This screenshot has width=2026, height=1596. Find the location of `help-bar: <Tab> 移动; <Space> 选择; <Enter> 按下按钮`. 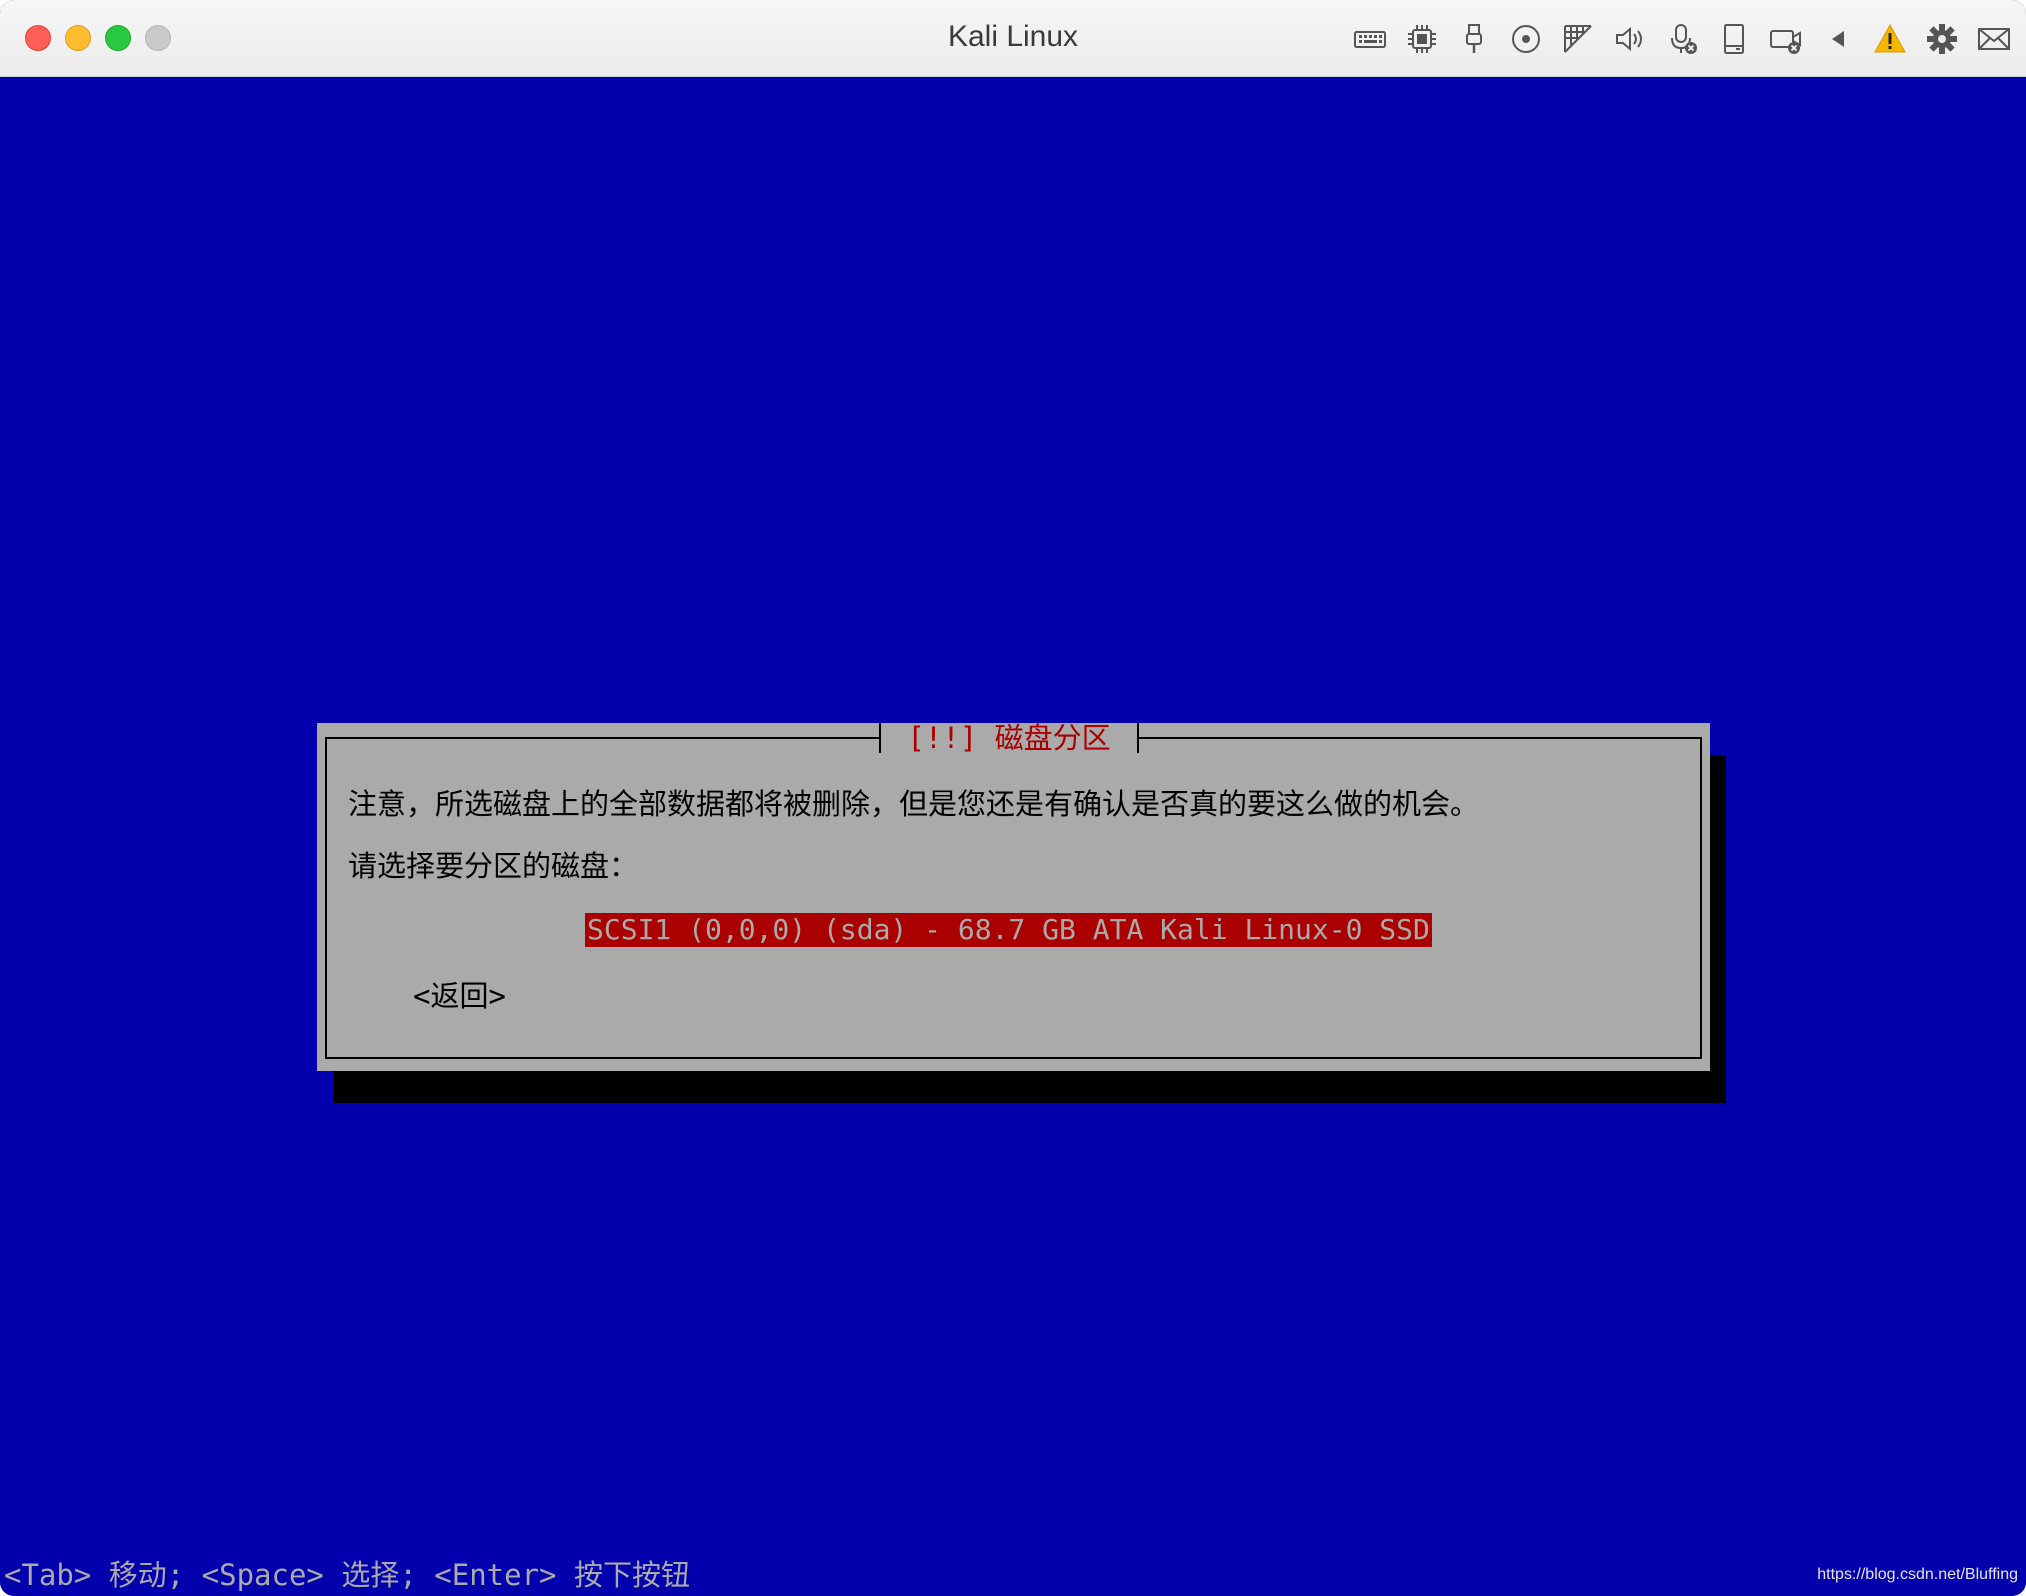

help-bar: <Tab> 移动; <Space> 选择; <Enter> 按下按钮 is located at coordinates (347, 1575).